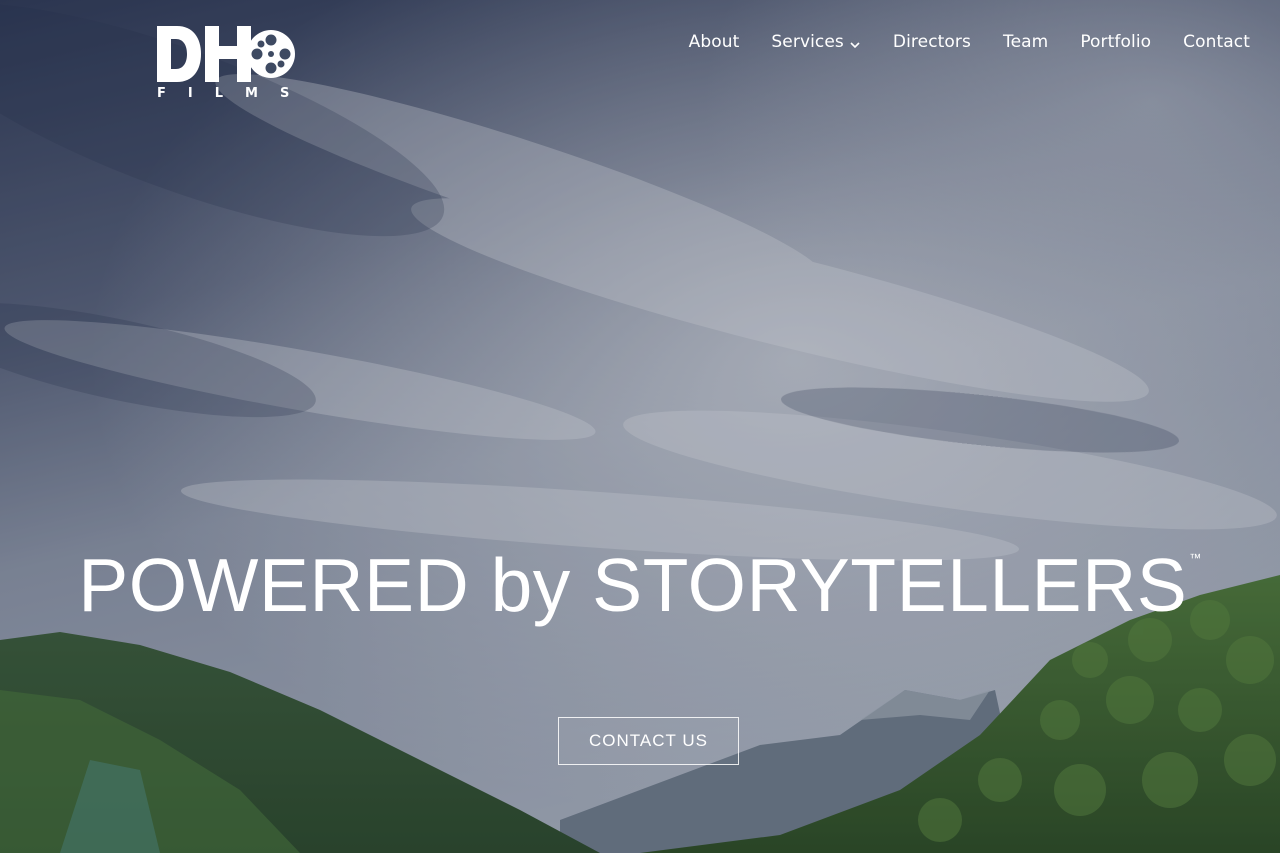 This screenshot has width=1280, height=853. I want to click on nav-item-label: Services, so click(807, 42).